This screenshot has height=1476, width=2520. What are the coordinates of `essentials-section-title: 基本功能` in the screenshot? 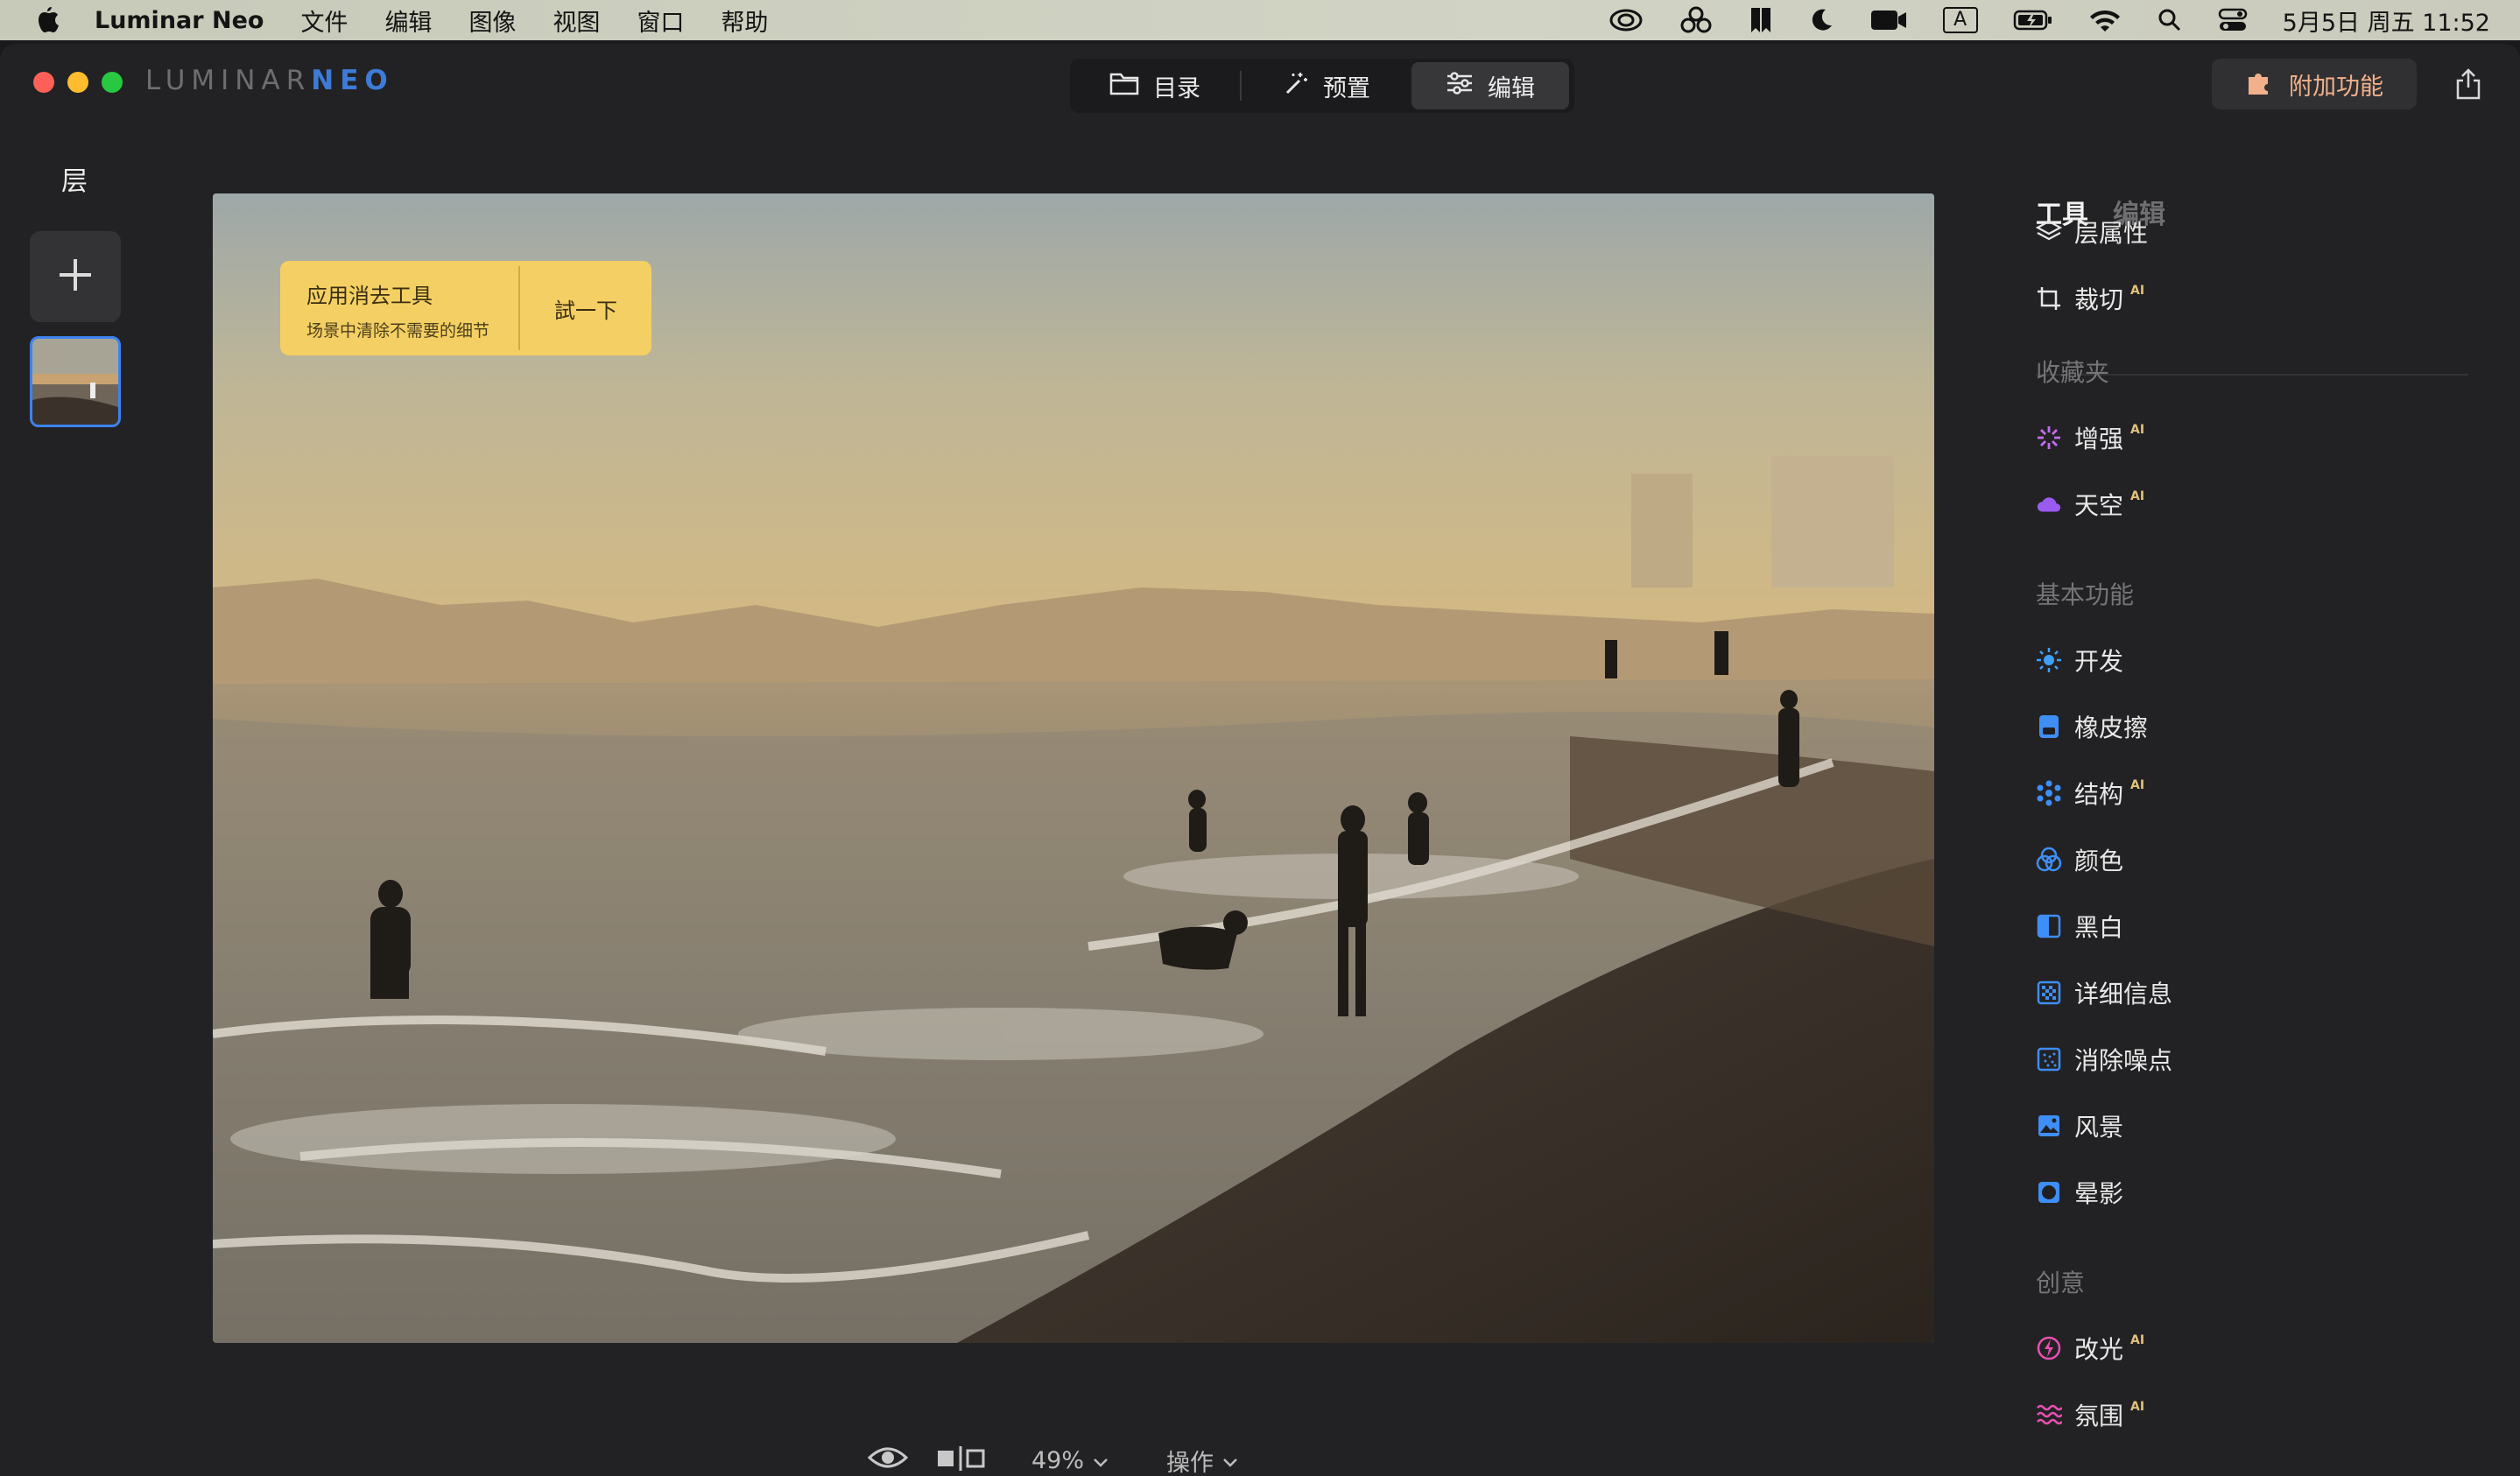 It's located at (2085, 594).